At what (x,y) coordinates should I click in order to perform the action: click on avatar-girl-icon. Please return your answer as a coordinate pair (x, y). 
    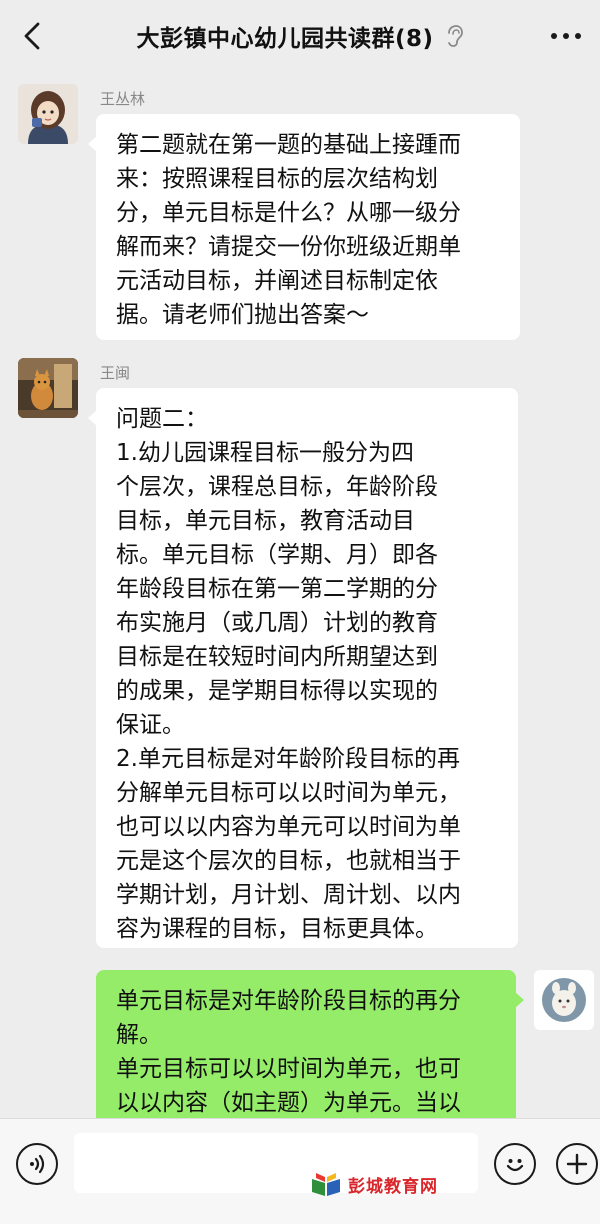
    Looking at the image, I should click on (48, 114).